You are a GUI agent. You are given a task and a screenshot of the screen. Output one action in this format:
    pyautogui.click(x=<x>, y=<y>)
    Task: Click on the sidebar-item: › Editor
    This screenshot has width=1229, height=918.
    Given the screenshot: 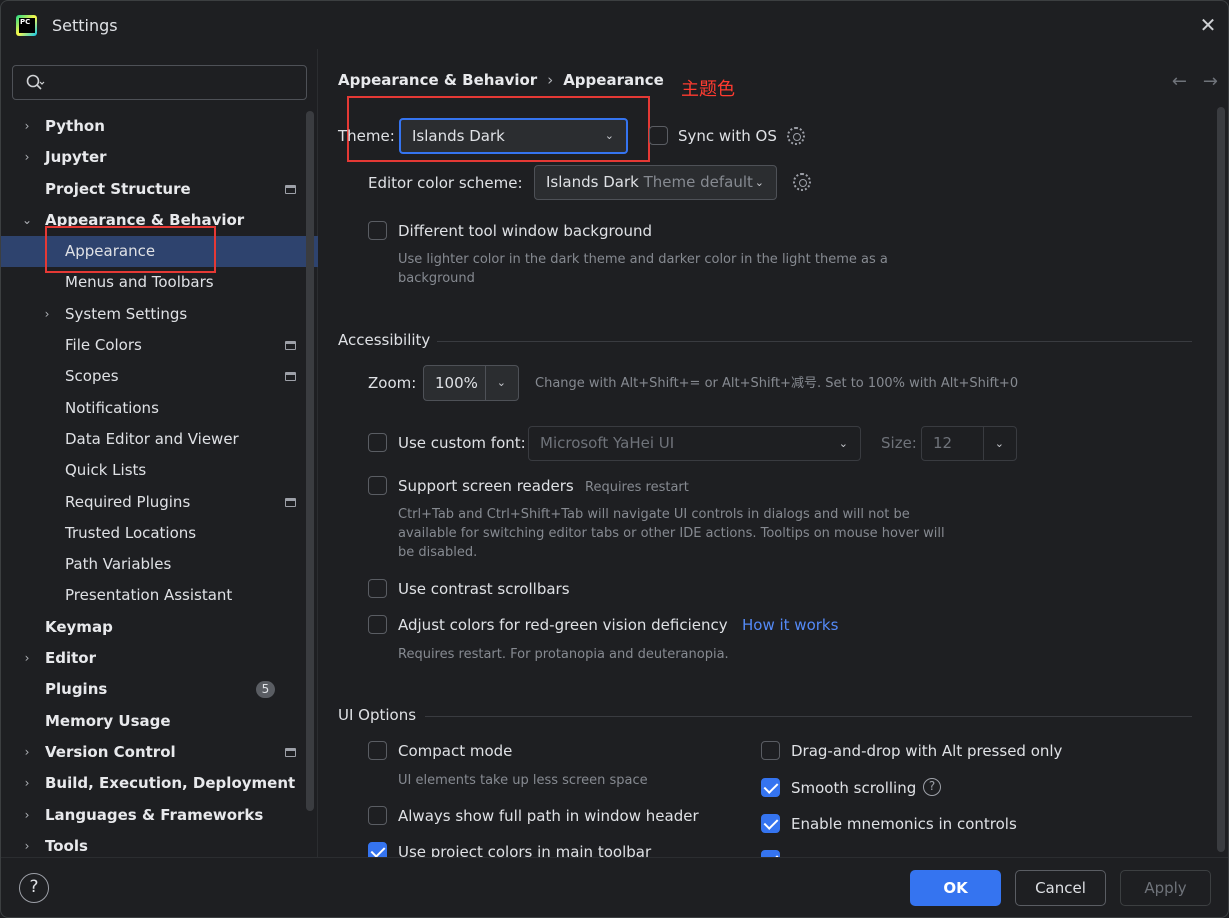 What is the action you would take?
    pyautogui.click(x=159, y=658)
    